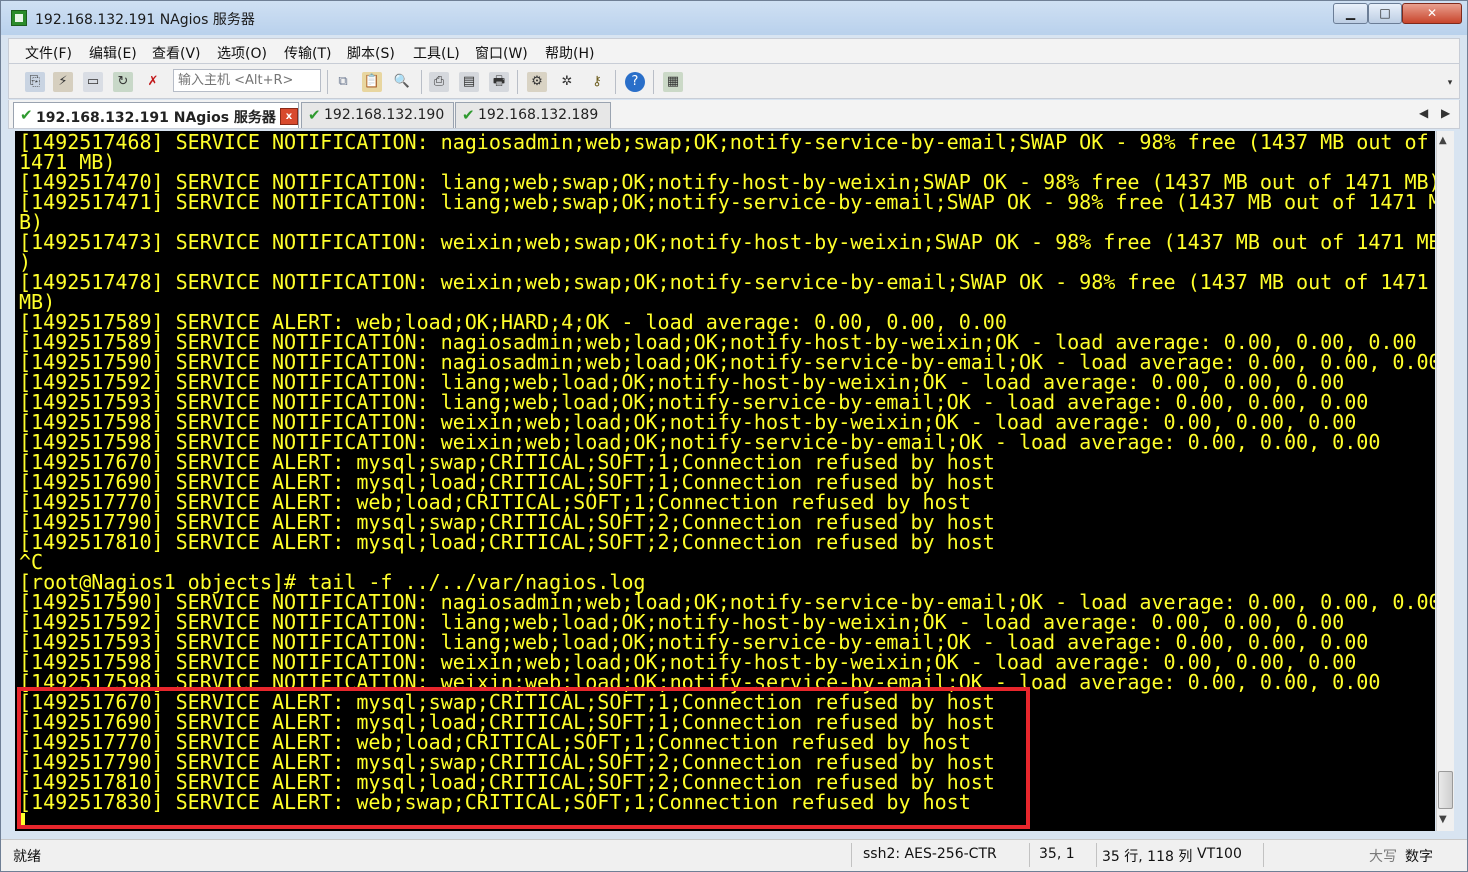 The width and height of the screenshot is (1468, 872). What do you see at coordinates (436, 53) in the screenshot?
I see `menu-tools: 工具(L)` at bounding box center [436, 53].